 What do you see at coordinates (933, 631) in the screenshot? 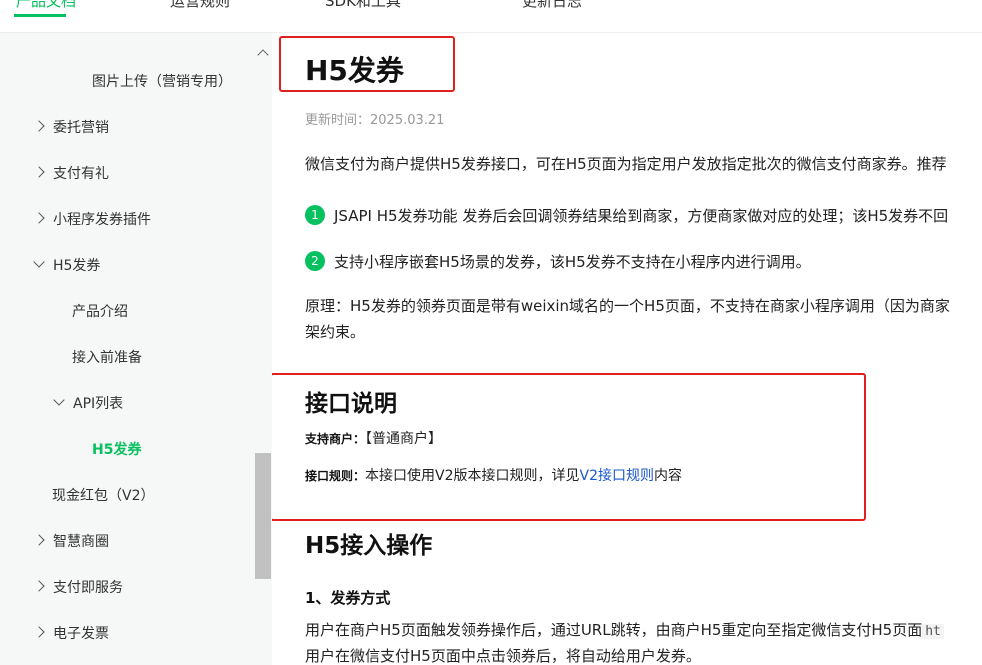
I see `url-code-snippet: ht` at bounding box center [933, 631].